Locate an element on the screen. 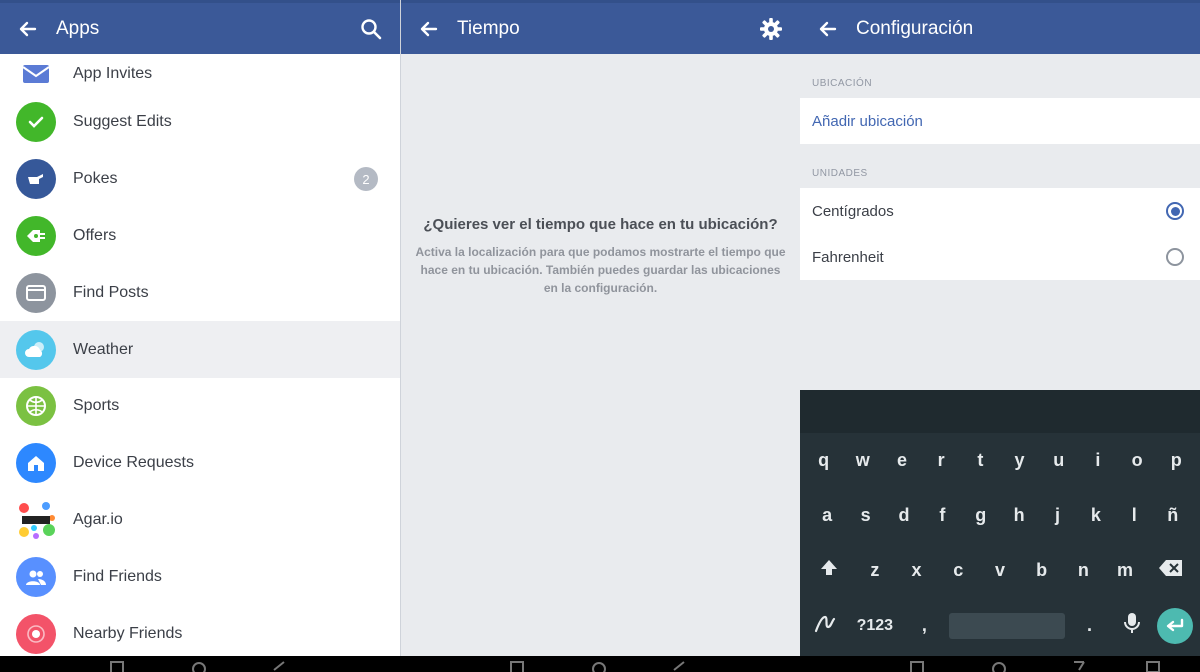 The height and width of the screenshot is (672, 1200). backspace-icon is located at coordinates (1170, 568).